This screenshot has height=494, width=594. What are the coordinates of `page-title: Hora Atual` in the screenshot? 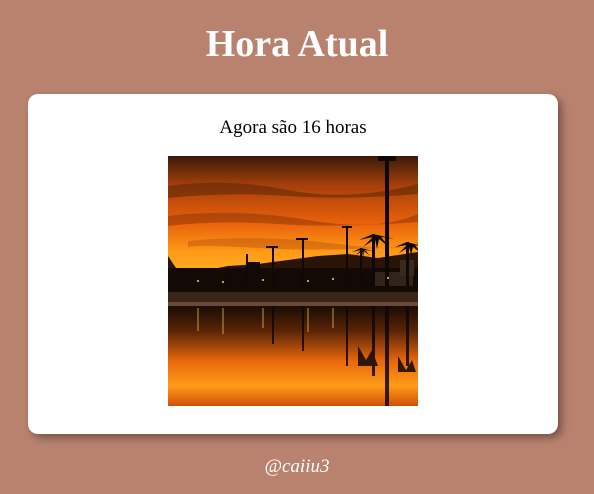 It's located at (297, 44).